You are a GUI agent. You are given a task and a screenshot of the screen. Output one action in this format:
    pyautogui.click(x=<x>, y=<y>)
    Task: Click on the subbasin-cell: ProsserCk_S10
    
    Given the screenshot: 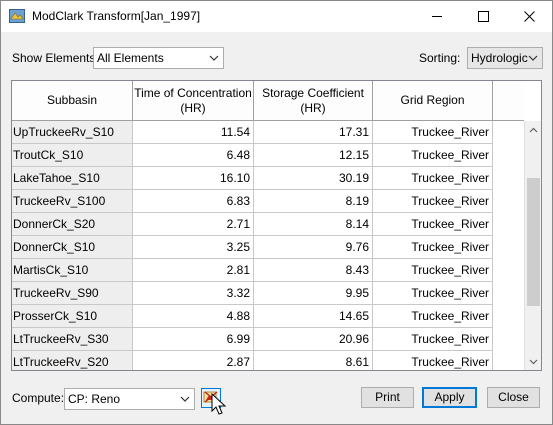 What is the action you would take?
    pyautogui.click(x=72, y=316)
    